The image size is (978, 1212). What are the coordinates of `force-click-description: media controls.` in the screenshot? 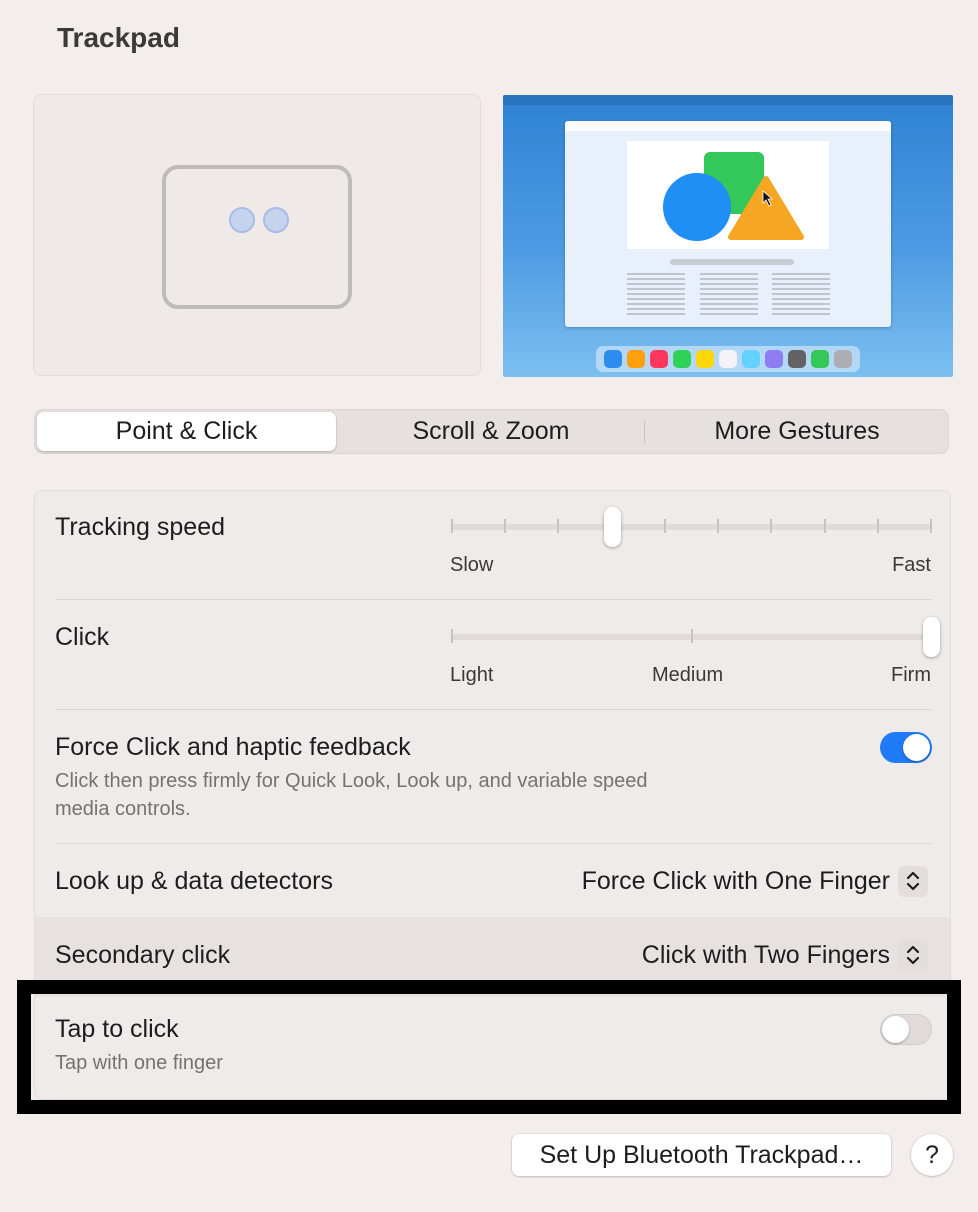 It's located at (123, 809).